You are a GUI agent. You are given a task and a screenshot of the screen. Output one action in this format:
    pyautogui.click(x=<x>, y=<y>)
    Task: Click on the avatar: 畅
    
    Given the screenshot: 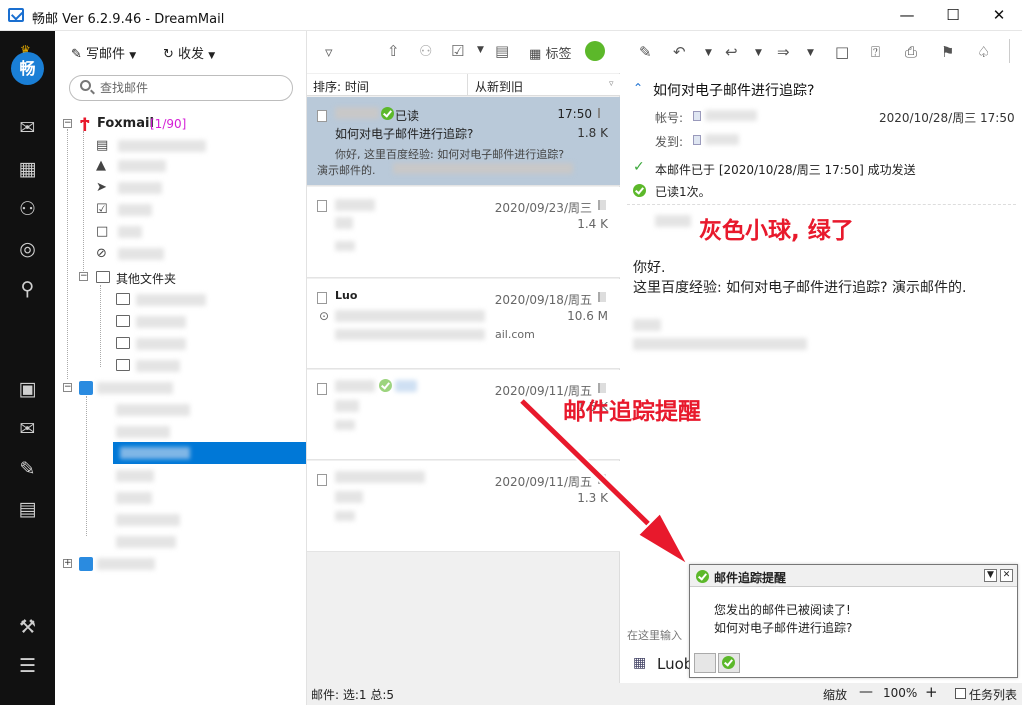 What is the action you would take?
    pyautogui.click(x=27, y=68)
    